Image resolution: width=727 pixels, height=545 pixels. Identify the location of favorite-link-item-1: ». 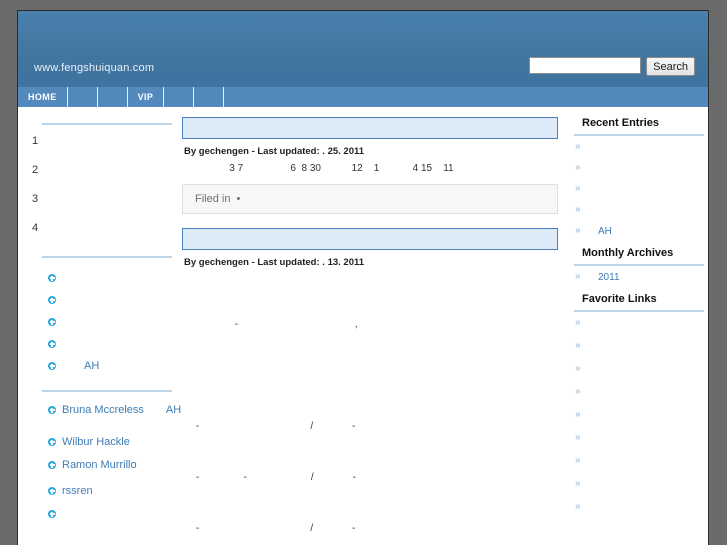
(636, 323).